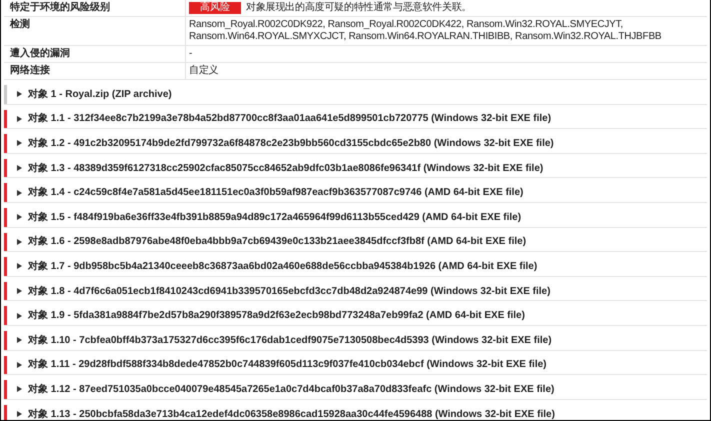 This screenshot has height=421, width=711. I want to click on object-row: 对象 1.8 - 4d7f6c6a051ecb1f8410243cd6941b339570165ebcfd3cc7db48d2a924874e99 (Windows 32-bit EXE file), so click(355, 292).